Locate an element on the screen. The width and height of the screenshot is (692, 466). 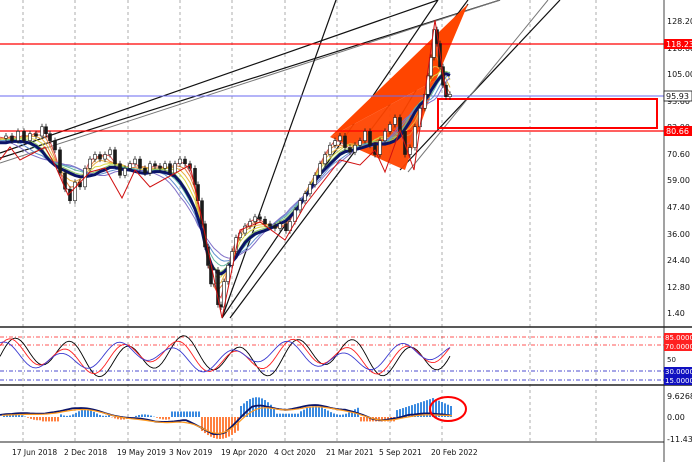
current-price-label: 95.93 is located at coordinates (677, 96).